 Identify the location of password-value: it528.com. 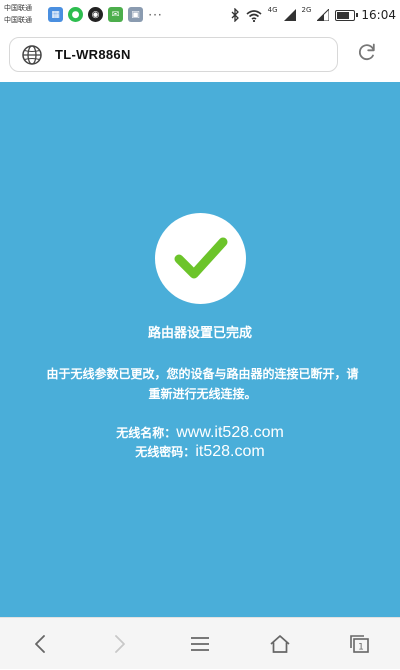
(230, 451).